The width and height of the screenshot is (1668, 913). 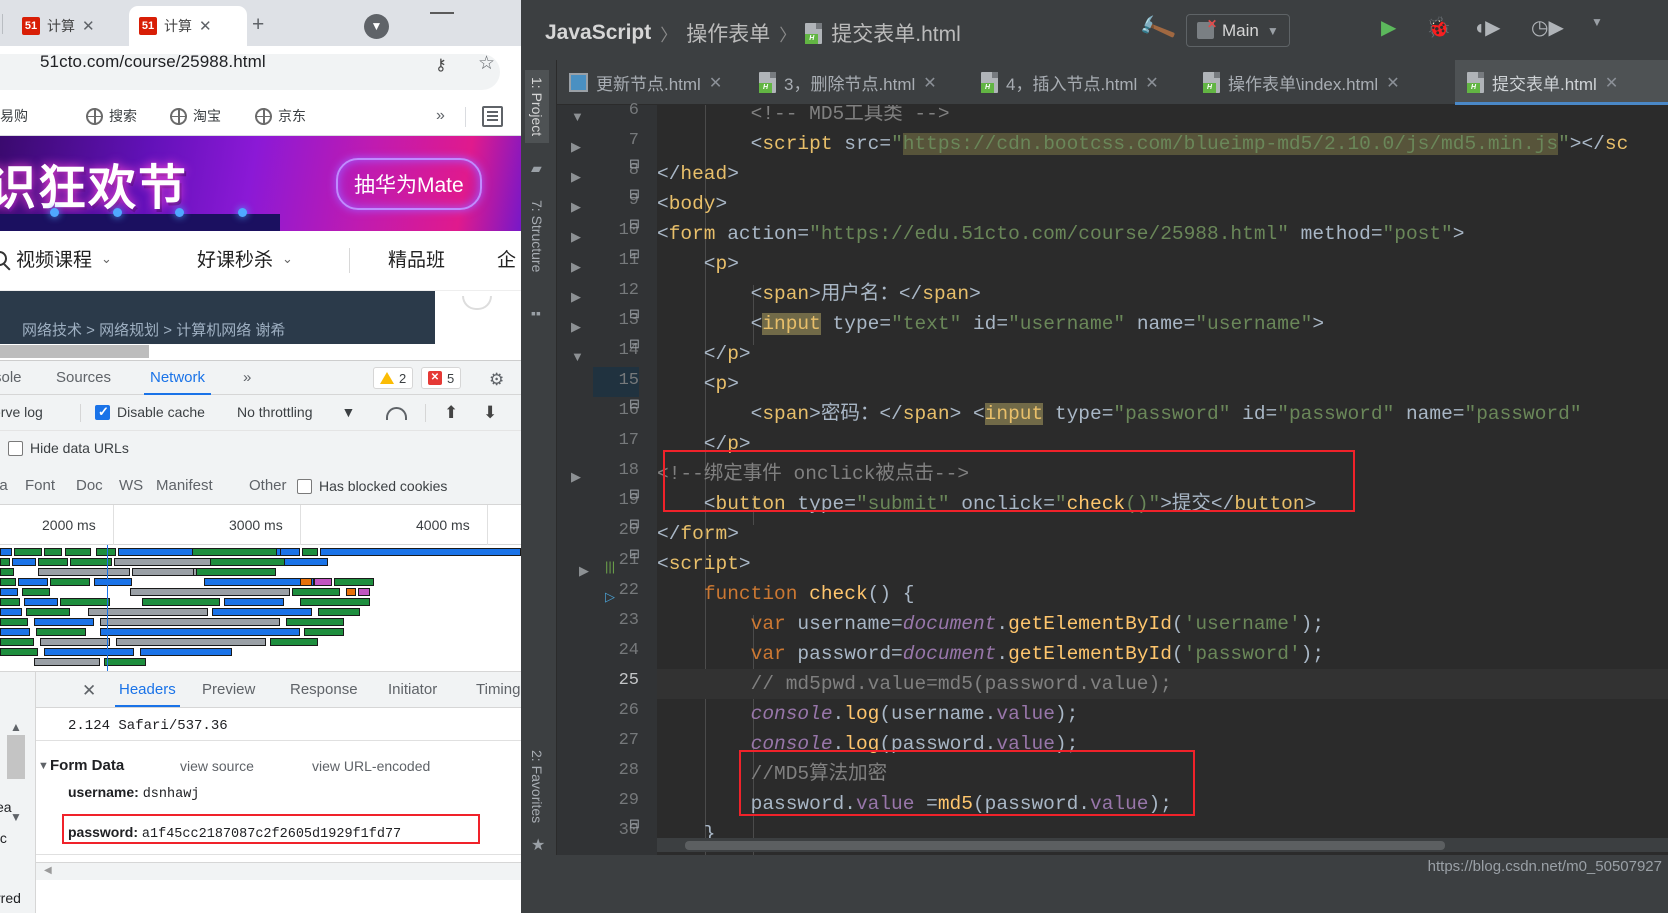 I want to click on editor-tab-2: H 4，插入节点.html ✕, so click(x=1080, y=82).